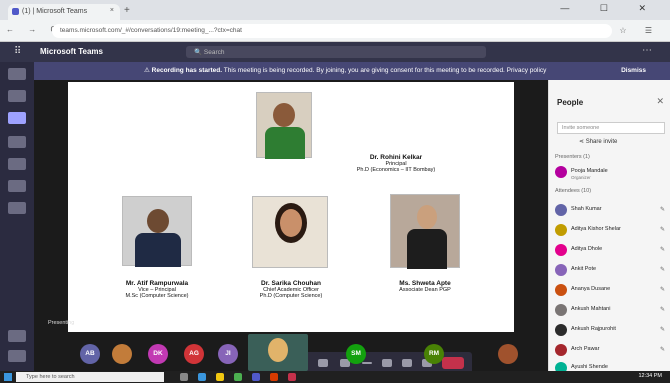 Image resolution: width=670 pixels, height=383 pixels. I want to click on attendees-section-title: Attendees (10), so click(573, 191).